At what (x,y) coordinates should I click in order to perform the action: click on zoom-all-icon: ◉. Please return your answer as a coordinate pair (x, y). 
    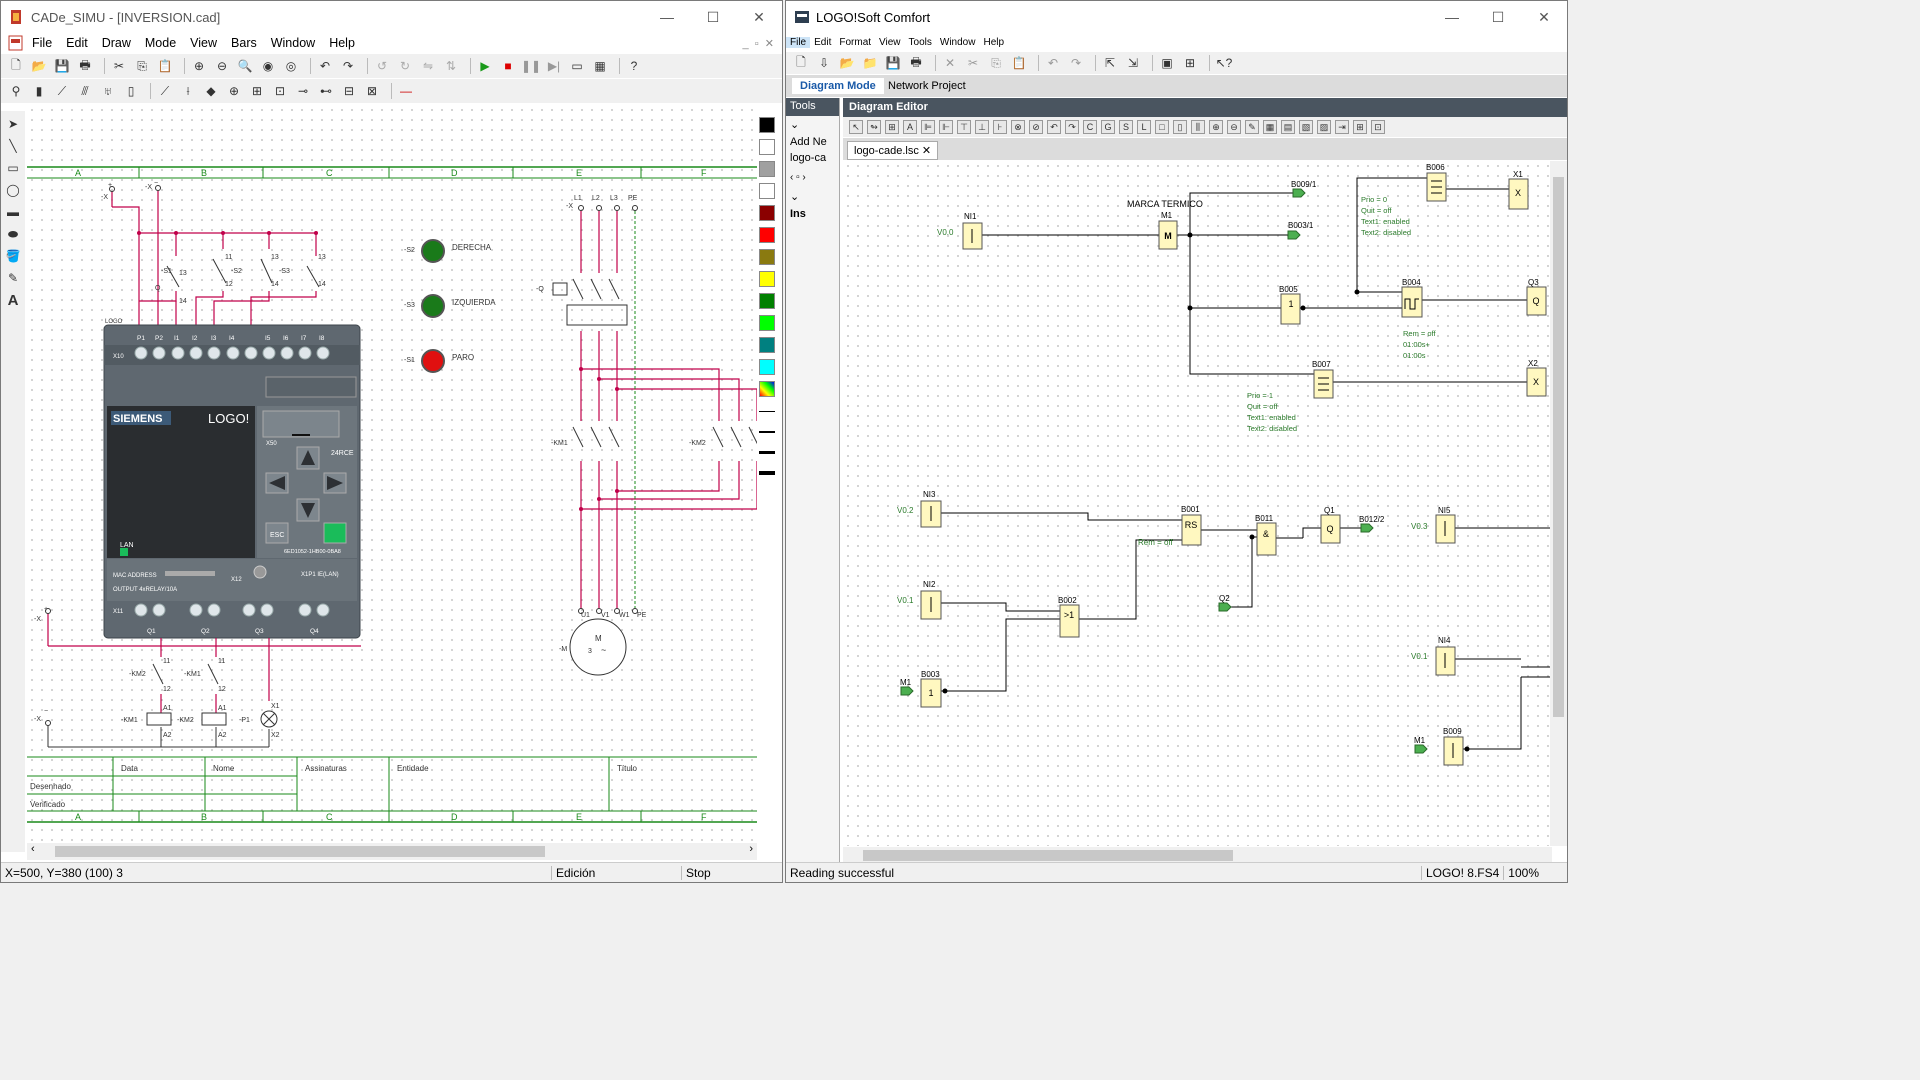
    Looking at the image, I should click on (268, 66).